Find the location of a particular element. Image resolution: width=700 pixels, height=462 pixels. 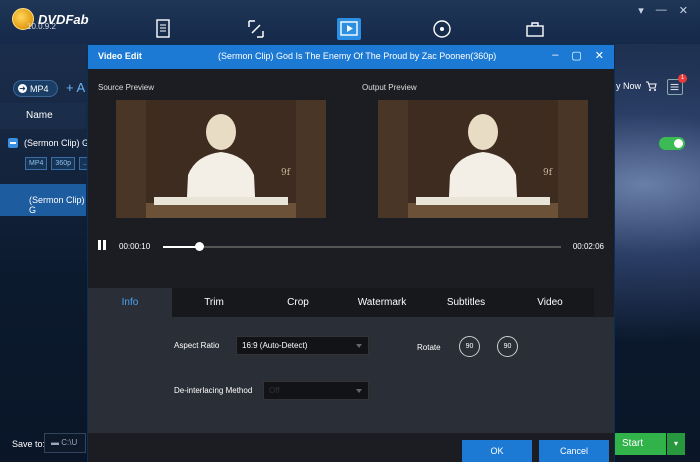

tab-info: Info is located at coordinates (130, 302).